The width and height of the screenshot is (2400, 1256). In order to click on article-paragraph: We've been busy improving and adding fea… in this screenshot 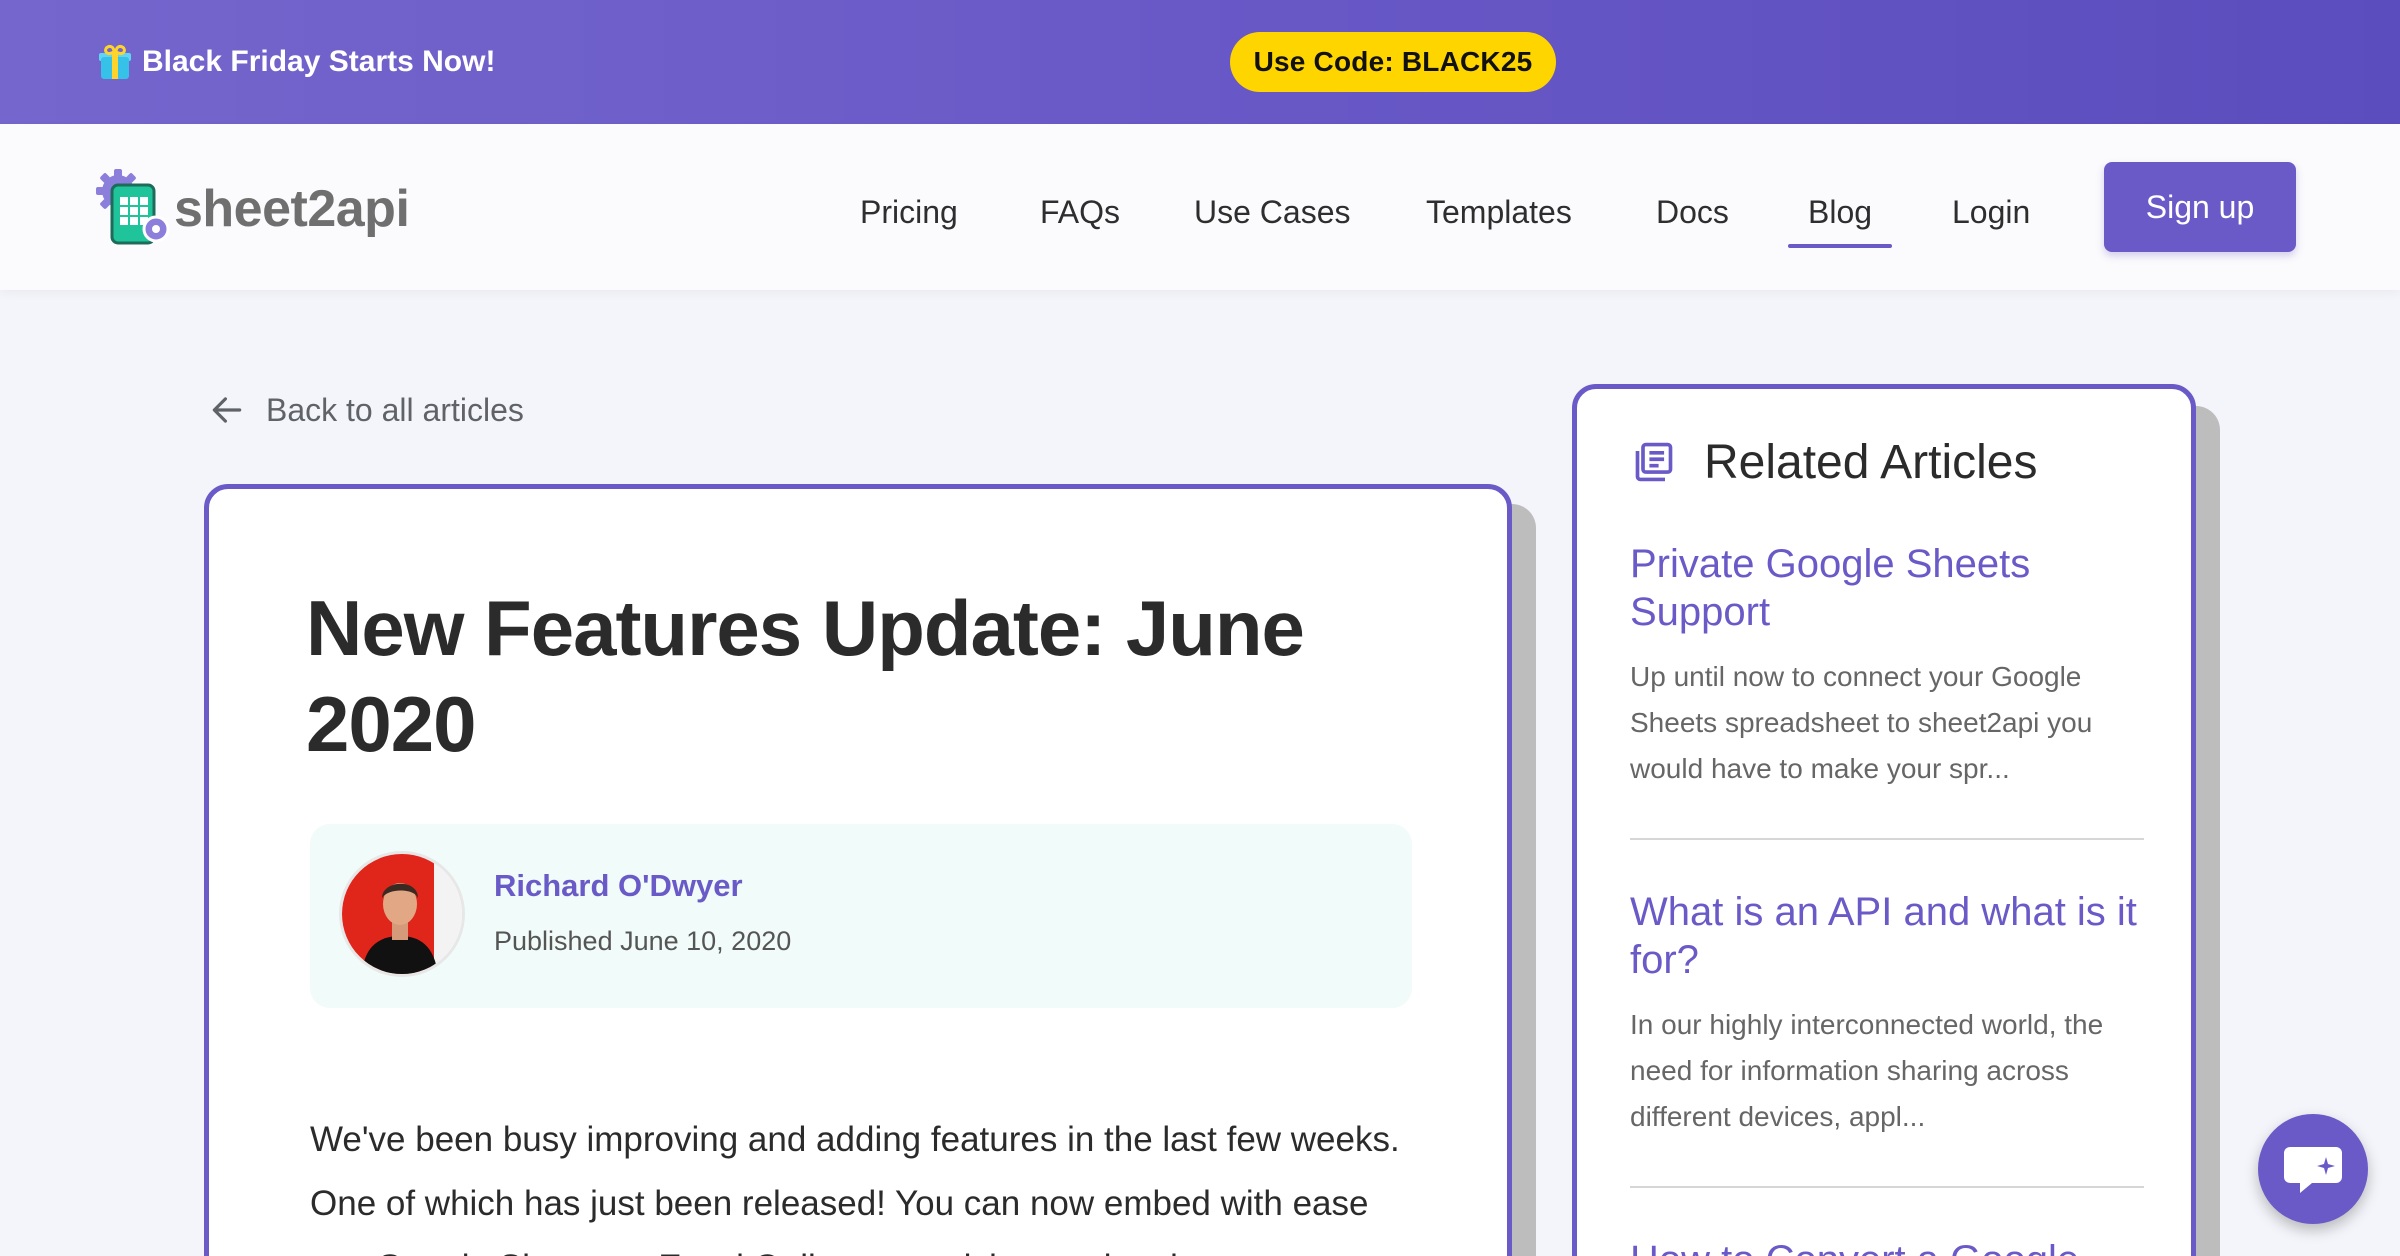, I will do `click(855, 1188)`.